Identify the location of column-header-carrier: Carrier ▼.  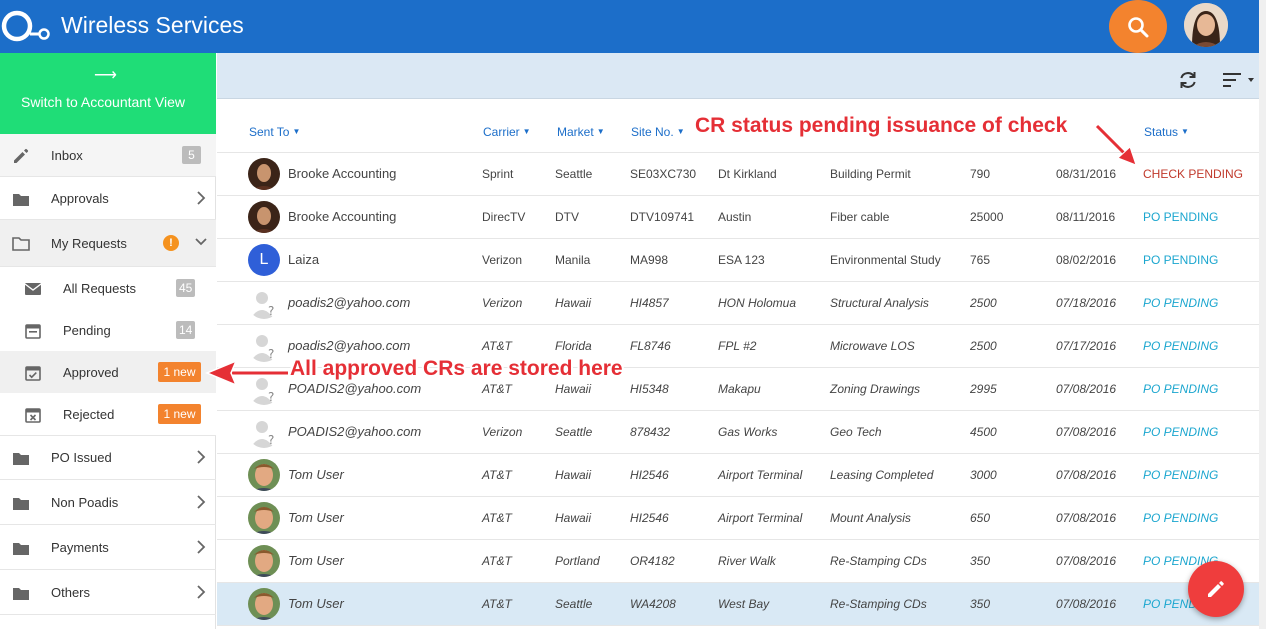
(507, 132).